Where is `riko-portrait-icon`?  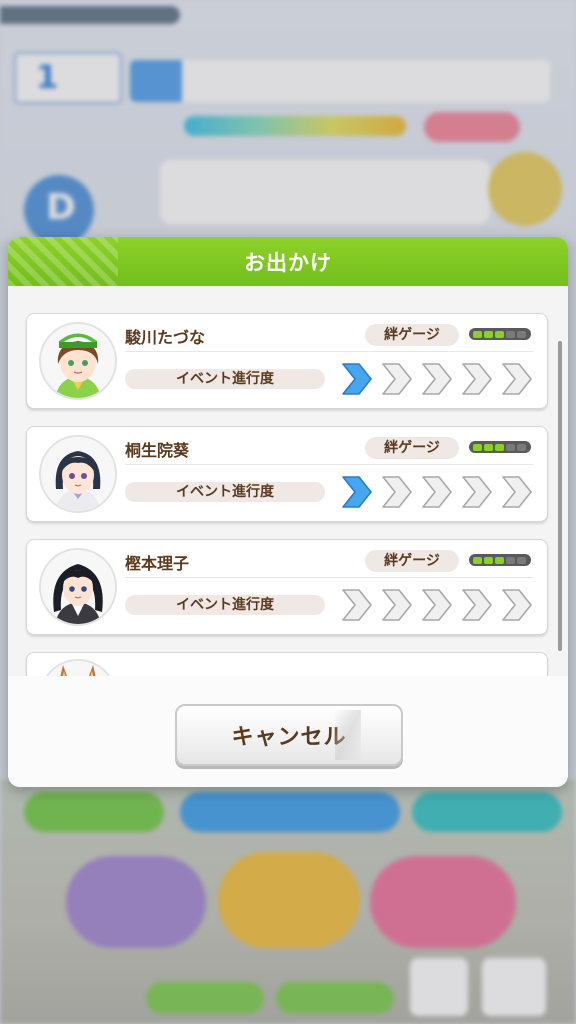 riko-portrait-icon is located at coordinates (78, 587).